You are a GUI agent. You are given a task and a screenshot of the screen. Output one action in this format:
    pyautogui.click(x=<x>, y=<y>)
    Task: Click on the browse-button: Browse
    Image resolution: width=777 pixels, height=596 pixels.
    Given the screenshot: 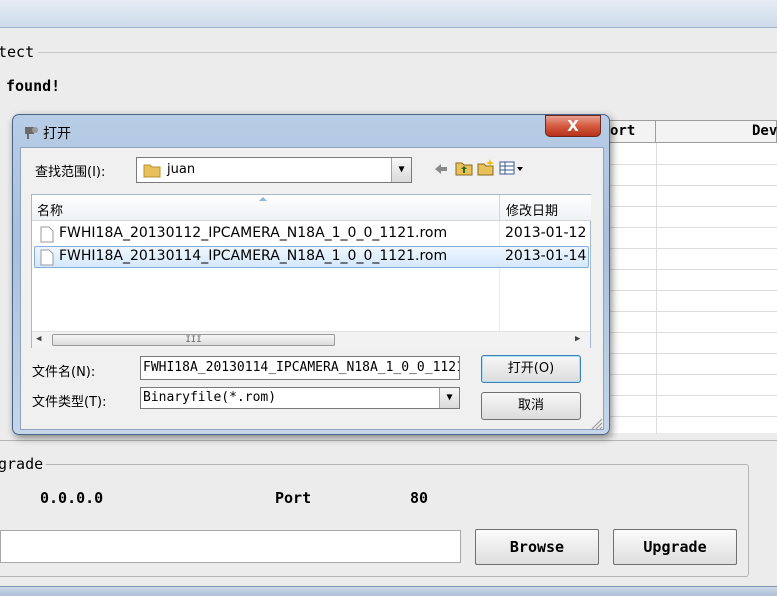 What is the action you would take?
    pyautogui.click(x=537, y=547)
    